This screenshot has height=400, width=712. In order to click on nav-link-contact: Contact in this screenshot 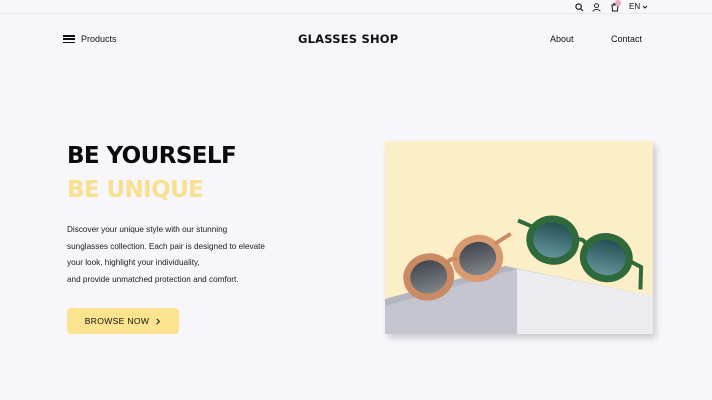, I will do `click(626, 39)`.